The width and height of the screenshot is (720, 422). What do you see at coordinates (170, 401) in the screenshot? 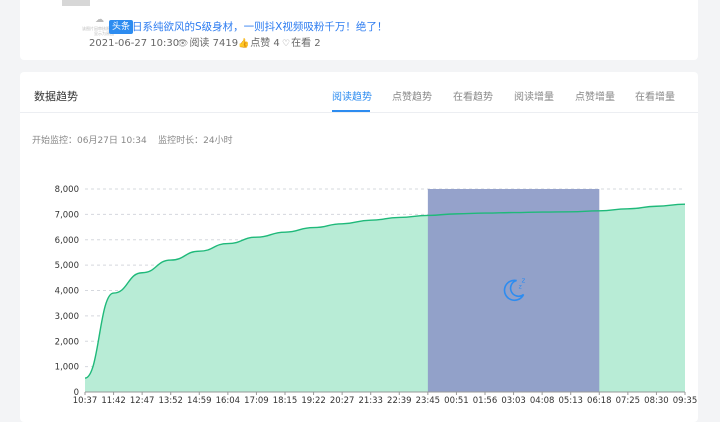
I see `x-tick-label: 13:52` at bounding box center [170, 401].